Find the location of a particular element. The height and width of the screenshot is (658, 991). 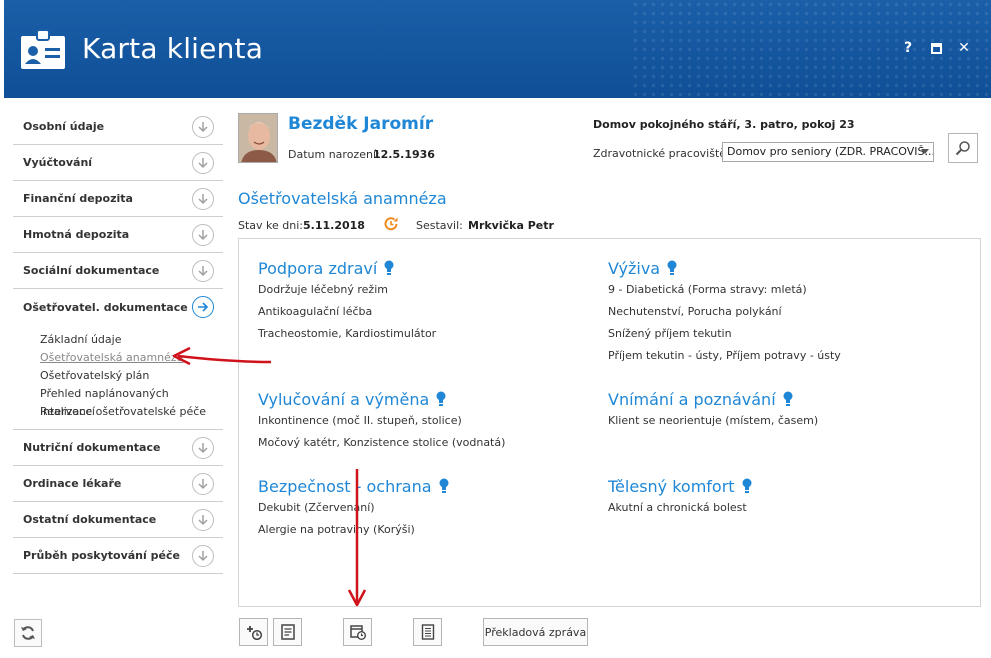

subnav-item-zakladni-udaje: Základní údaje is located at coordinates (131, 340).